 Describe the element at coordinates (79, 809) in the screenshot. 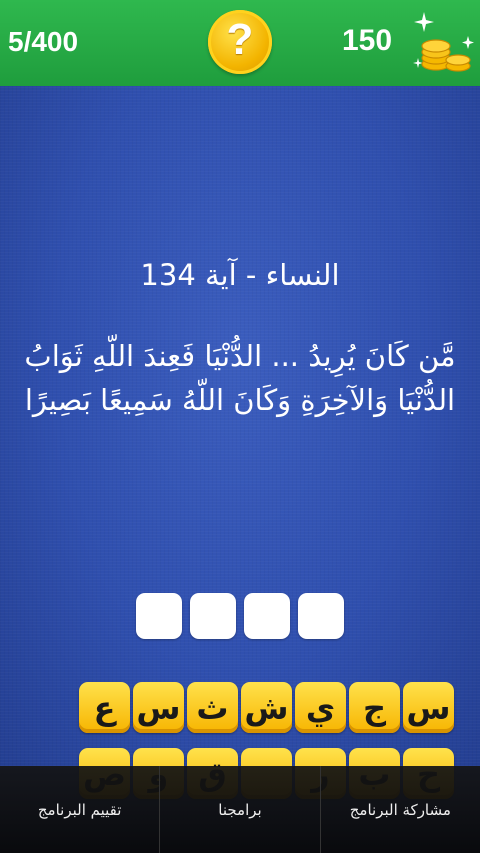

I see `rate-app-button: تقييم البرنامج` at that location.